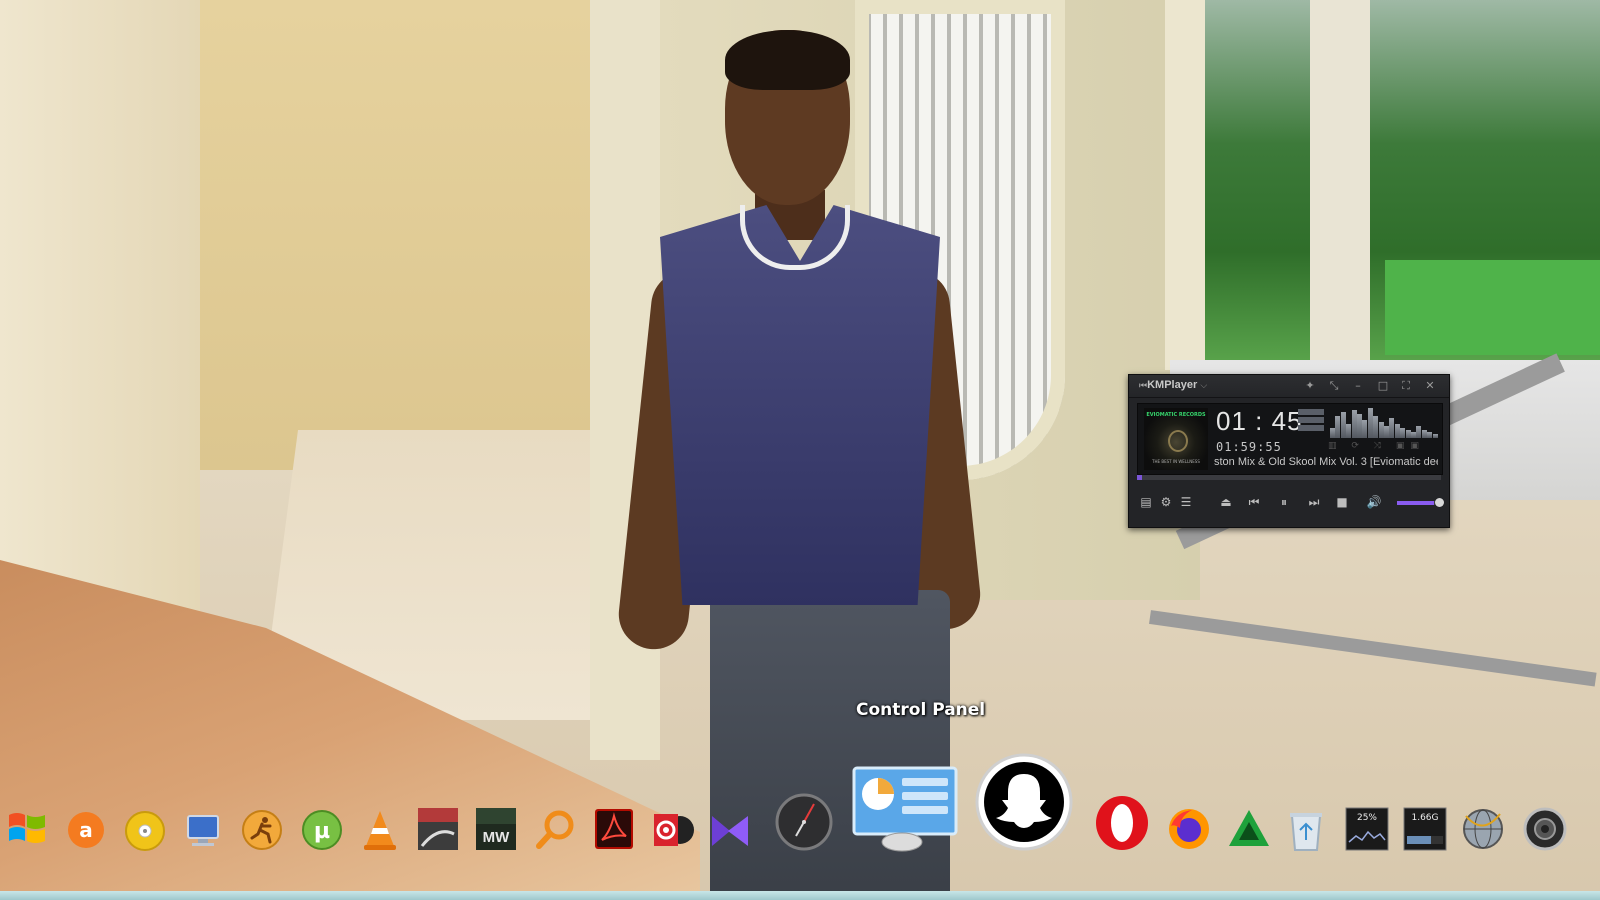 Image resolution: width=1600 pixels, height=900 pixels. I want to click on album-art-disc-icon, so click(1178, 441).